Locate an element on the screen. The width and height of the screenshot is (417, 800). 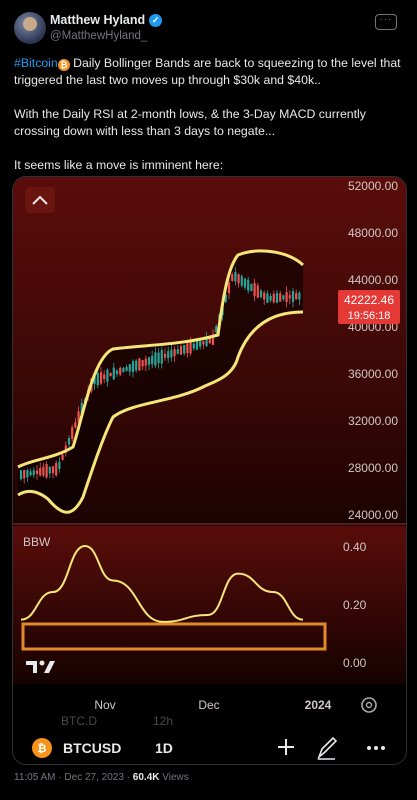
author-handle: @MatthewHyland_ is located at coordinates (98, 36).